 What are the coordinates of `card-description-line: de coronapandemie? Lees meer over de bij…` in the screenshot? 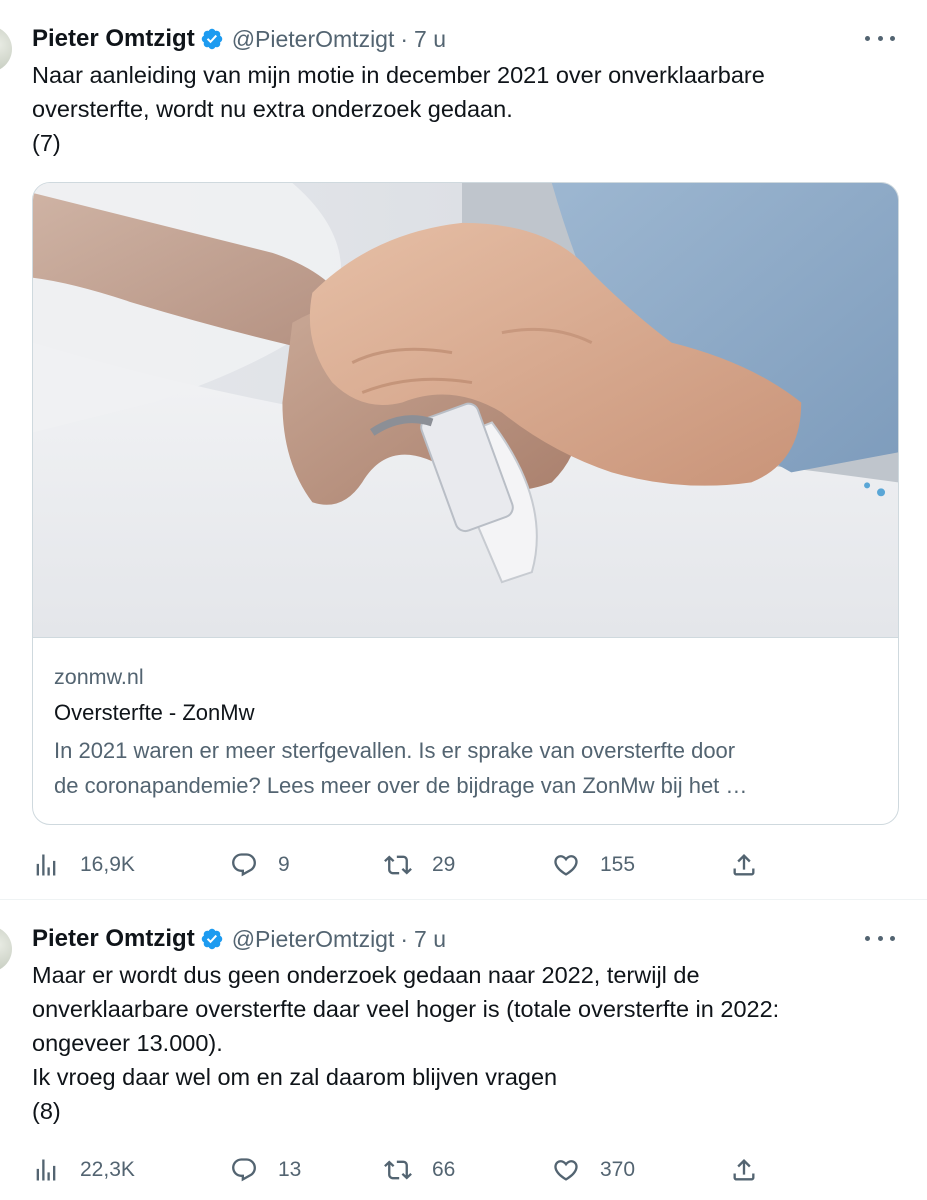 It's located at (401, 785).